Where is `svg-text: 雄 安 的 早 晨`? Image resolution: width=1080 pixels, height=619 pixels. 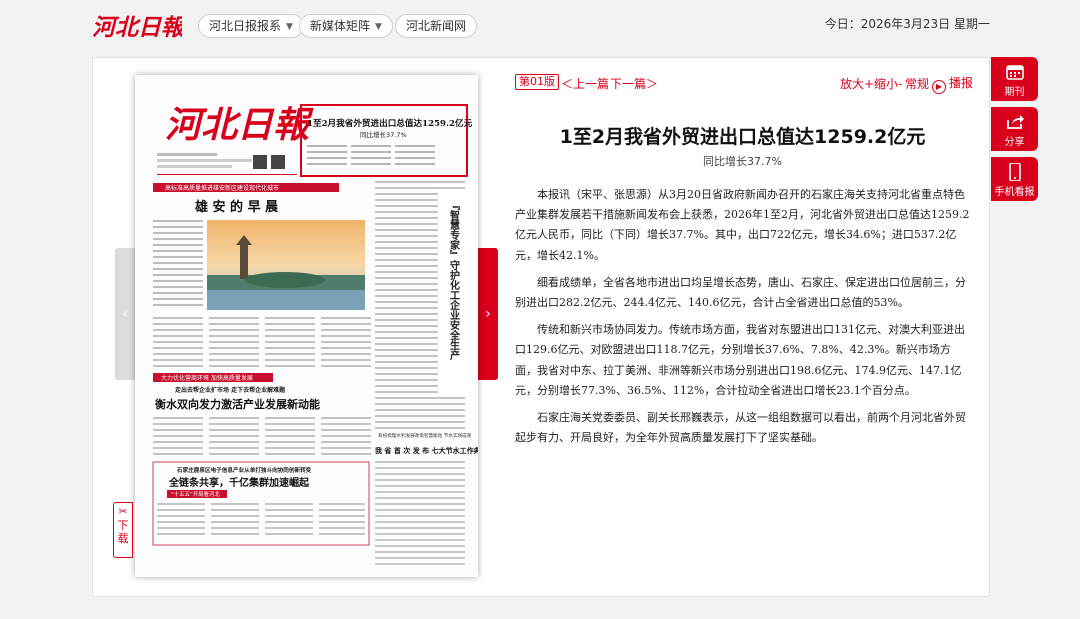
svg-text: 雄 安 的 早 晨 is located at coordinates (236, 207).